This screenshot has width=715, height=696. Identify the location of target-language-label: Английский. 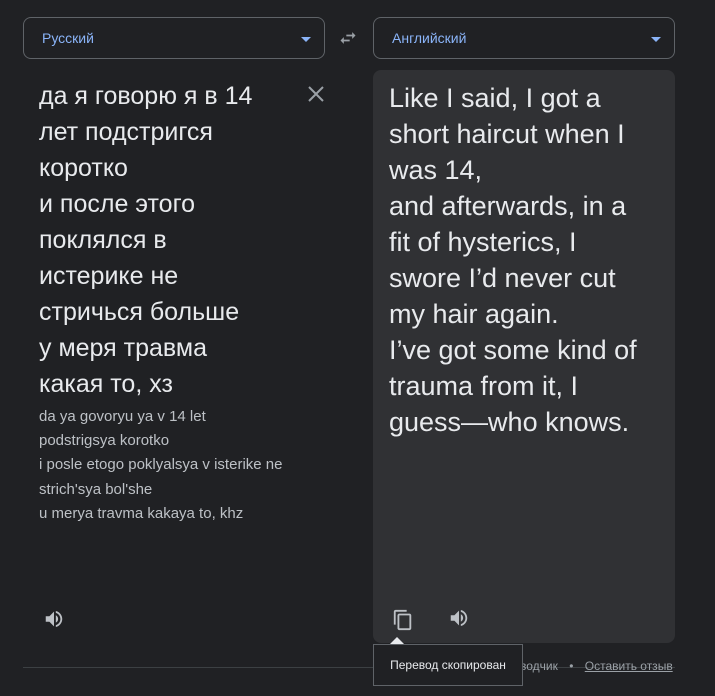
(429, 38).